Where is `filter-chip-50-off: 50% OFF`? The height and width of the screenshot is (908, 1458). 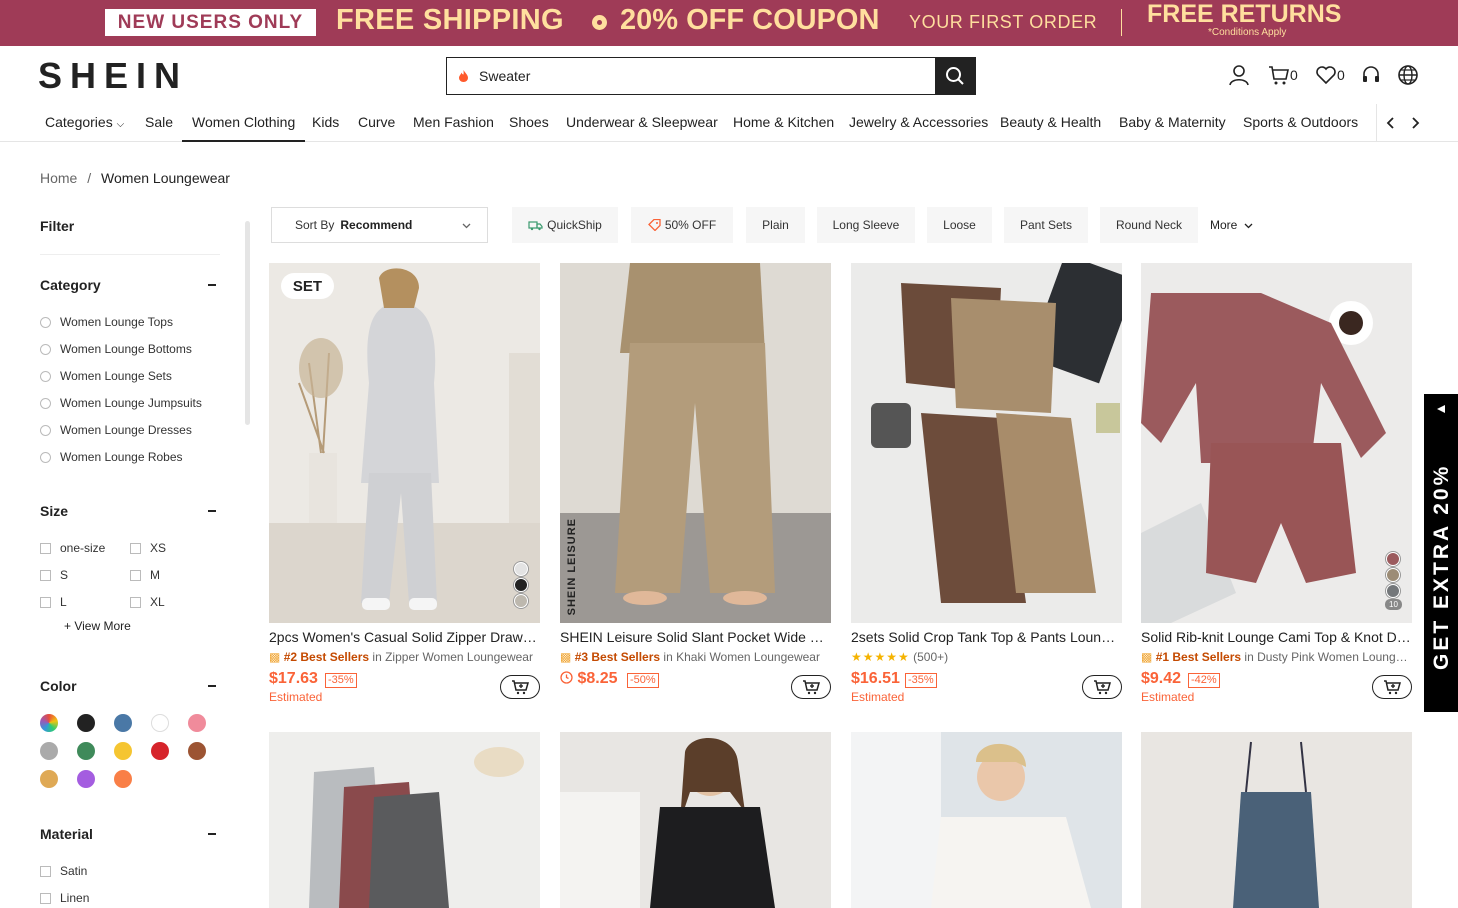
filter-chip-50-off: 50% OFF is located at coordinates (682, 225).